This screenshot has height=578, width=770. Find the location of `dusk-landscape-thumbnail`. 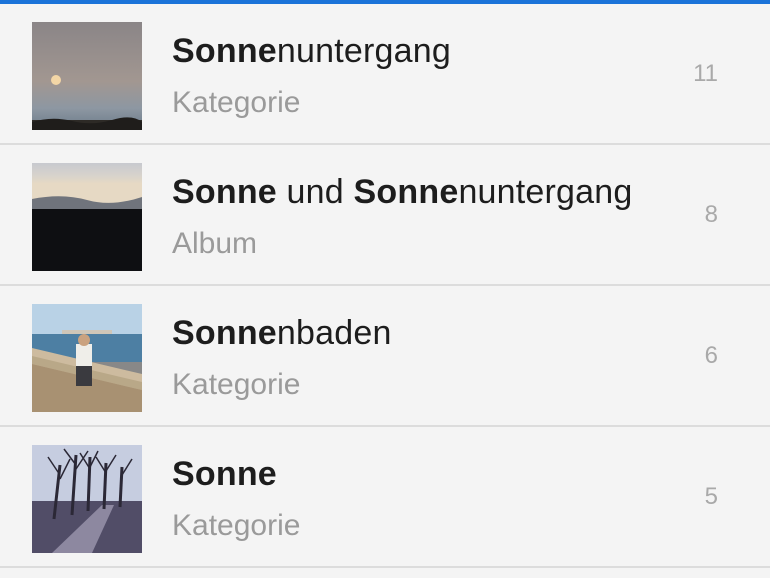

dusk-landscape-thumbnail is located at coordinates (87, 217).